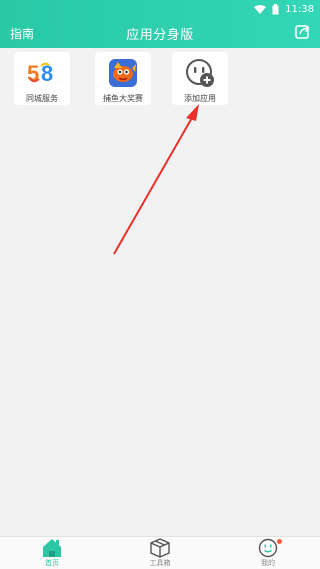  Describe the element at coordinates (123, 73) in the screenshot. I see `fish-game-icon` at that location.